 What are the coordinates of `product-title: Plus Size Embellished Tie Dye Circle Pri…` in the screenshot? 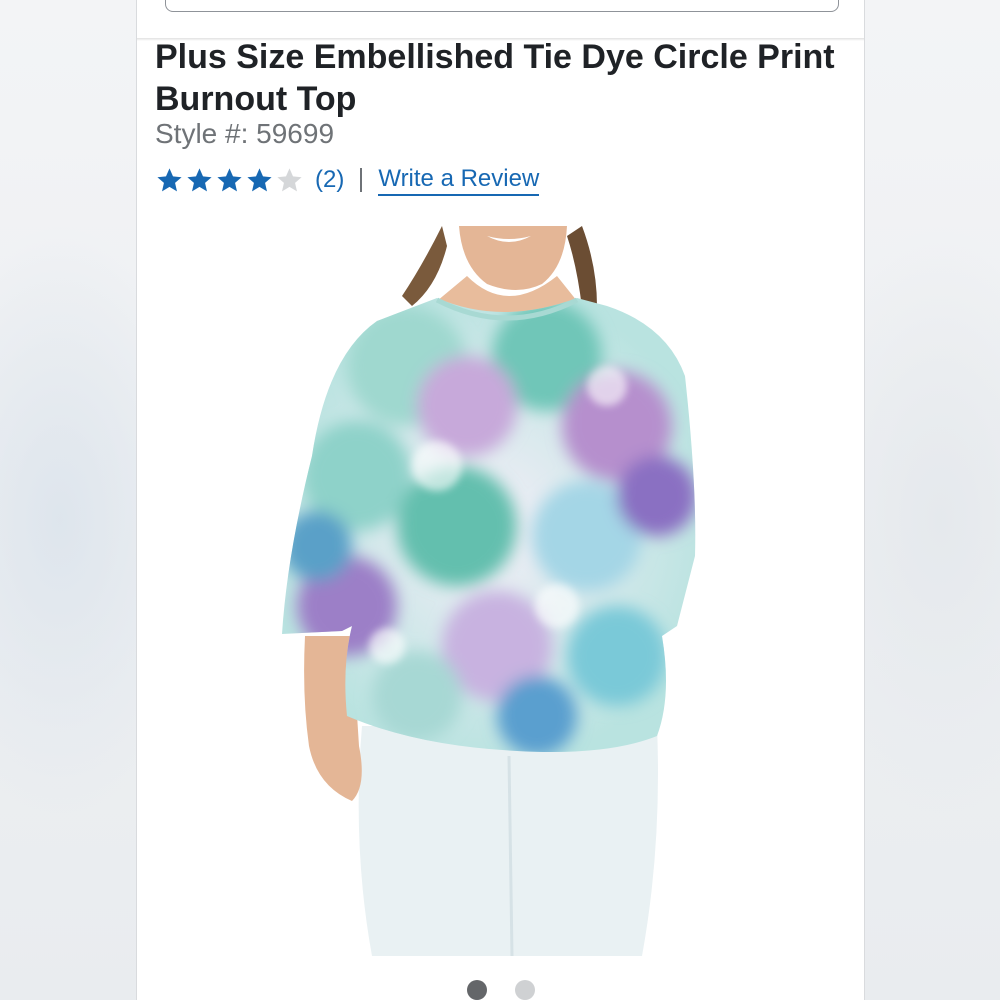 It's located at (495, 78).